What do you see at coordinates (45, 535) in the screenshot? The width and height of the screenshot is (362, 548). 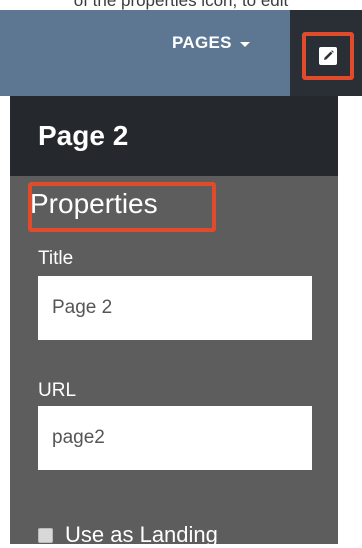 I see `landing-checkbox` at bounding box center [45, 535].